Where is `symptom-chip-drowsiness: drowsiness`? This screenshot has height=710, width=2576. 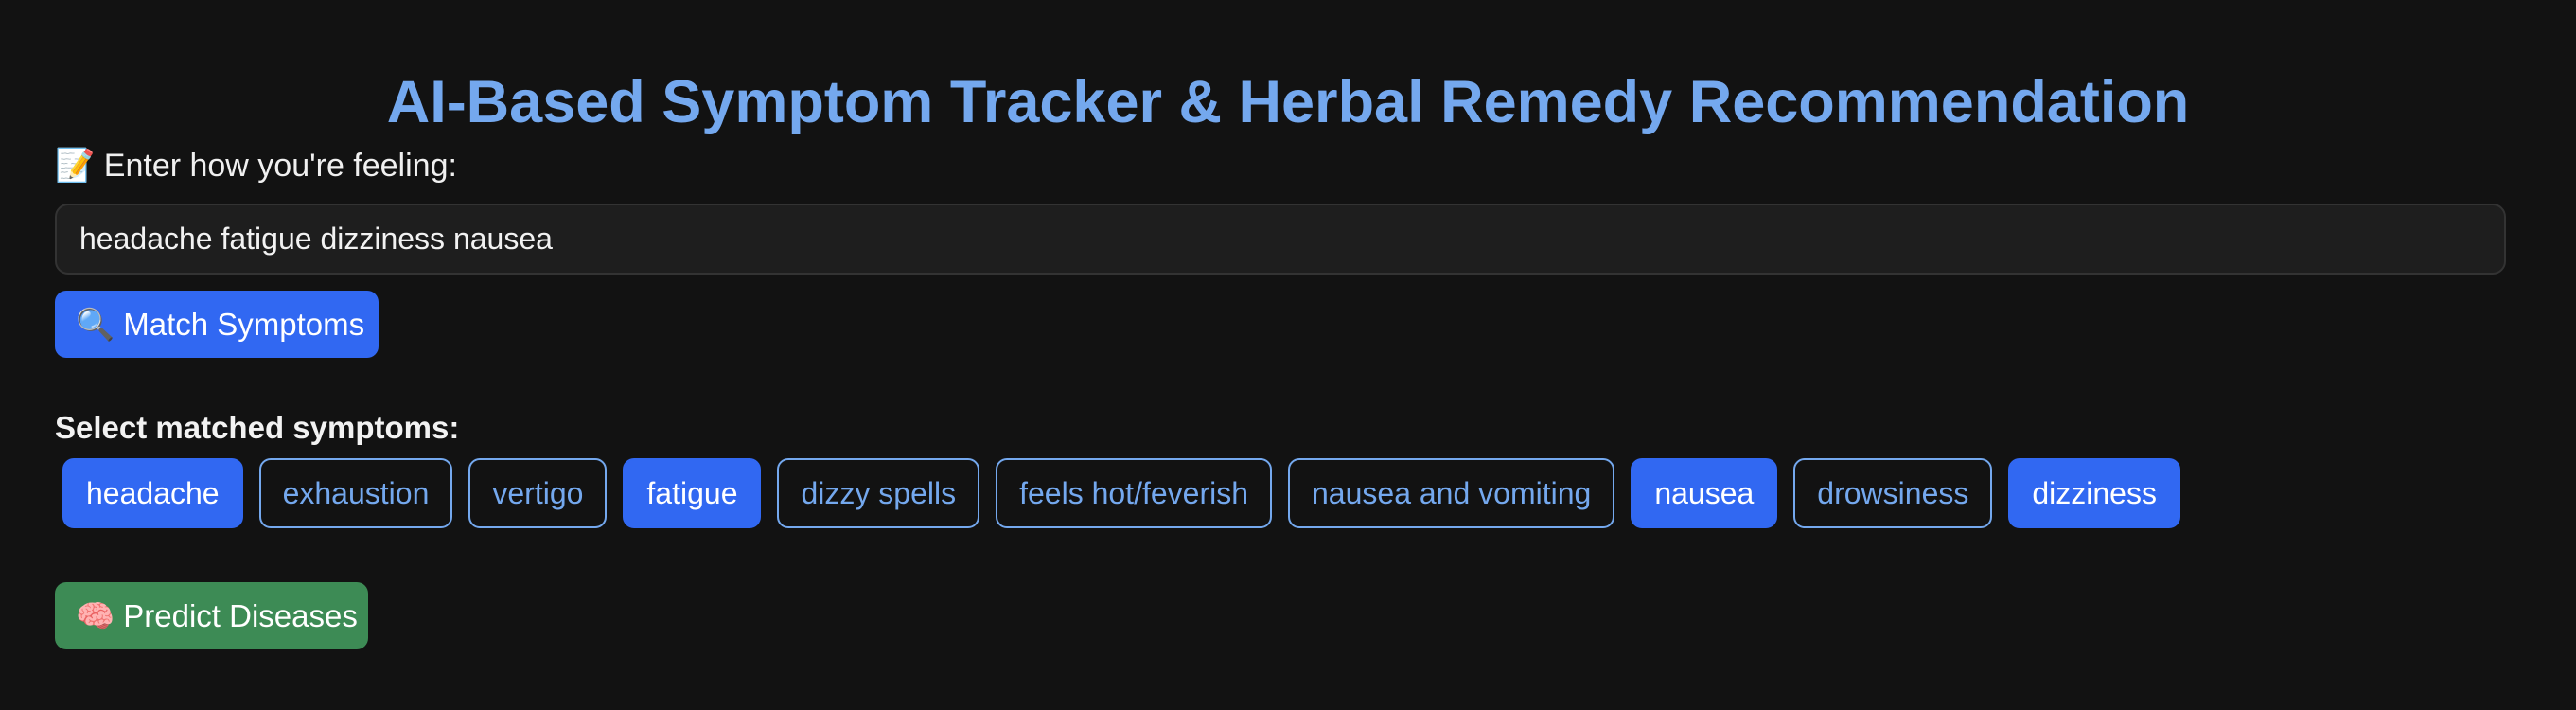
symptom-chip-drowsiness: drowsiness is located at coordinates (1893, 493).